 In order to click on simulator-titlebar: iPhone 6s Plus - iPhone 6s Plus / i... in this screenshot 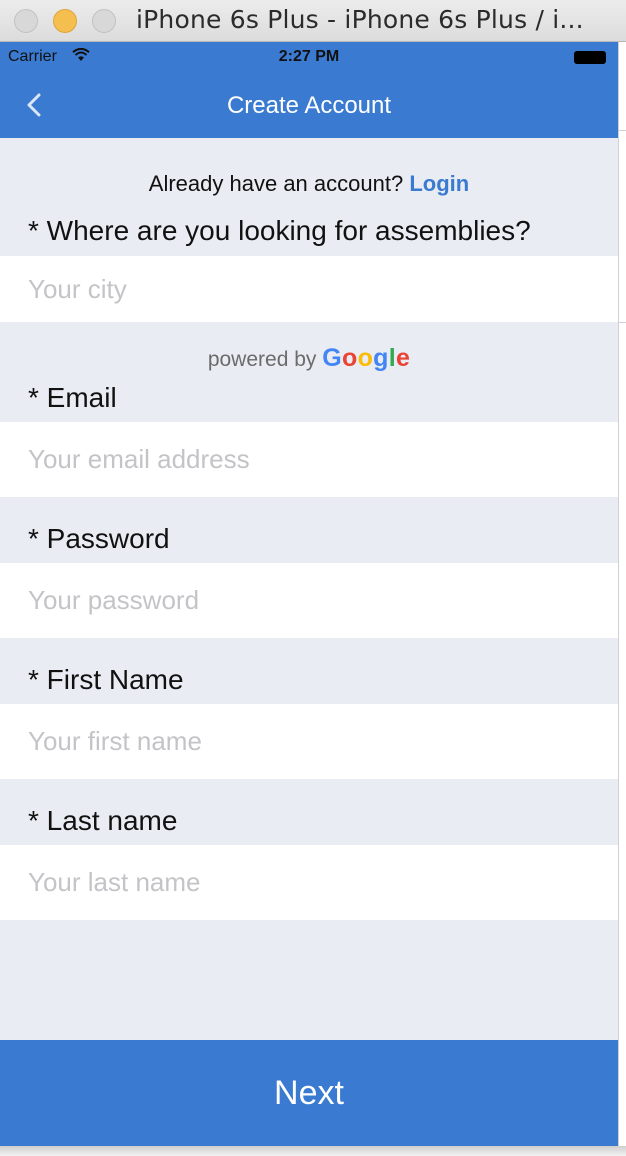, I will do `click(313, 21)`.